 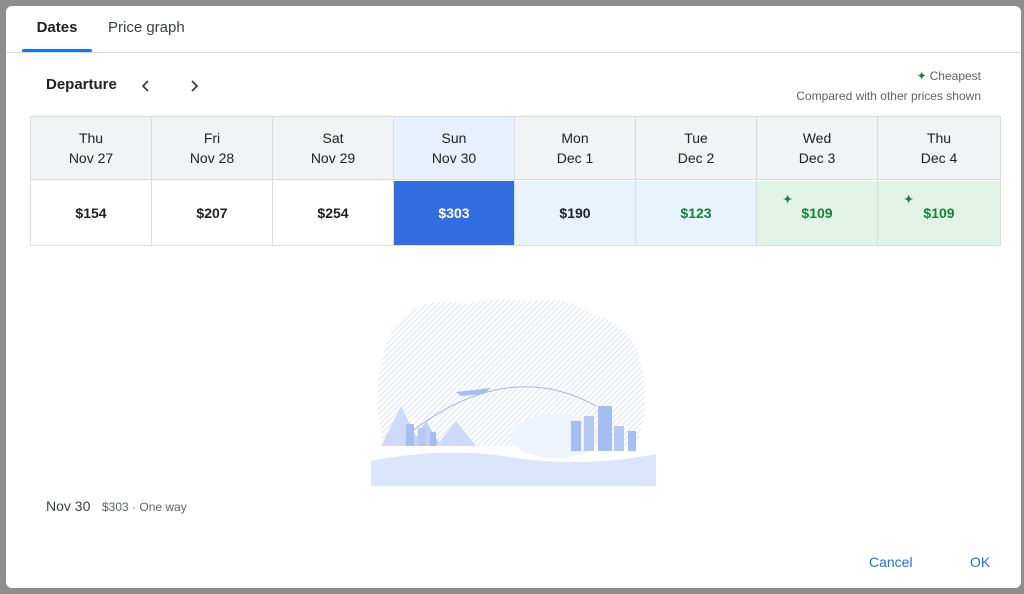 I want to click on date-column: Tue Dec 2 $123, so click(x=696, y=181).